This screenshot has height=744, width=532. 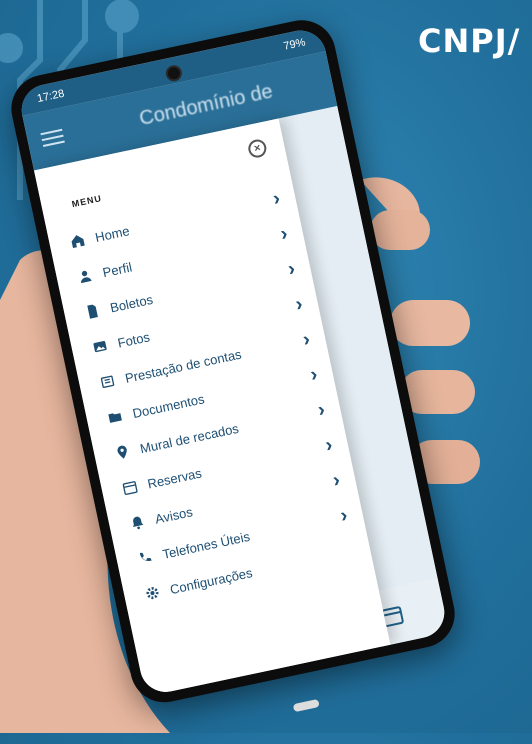 I want to click on menu-item-label: Documentos, so click(x=168, y=405).